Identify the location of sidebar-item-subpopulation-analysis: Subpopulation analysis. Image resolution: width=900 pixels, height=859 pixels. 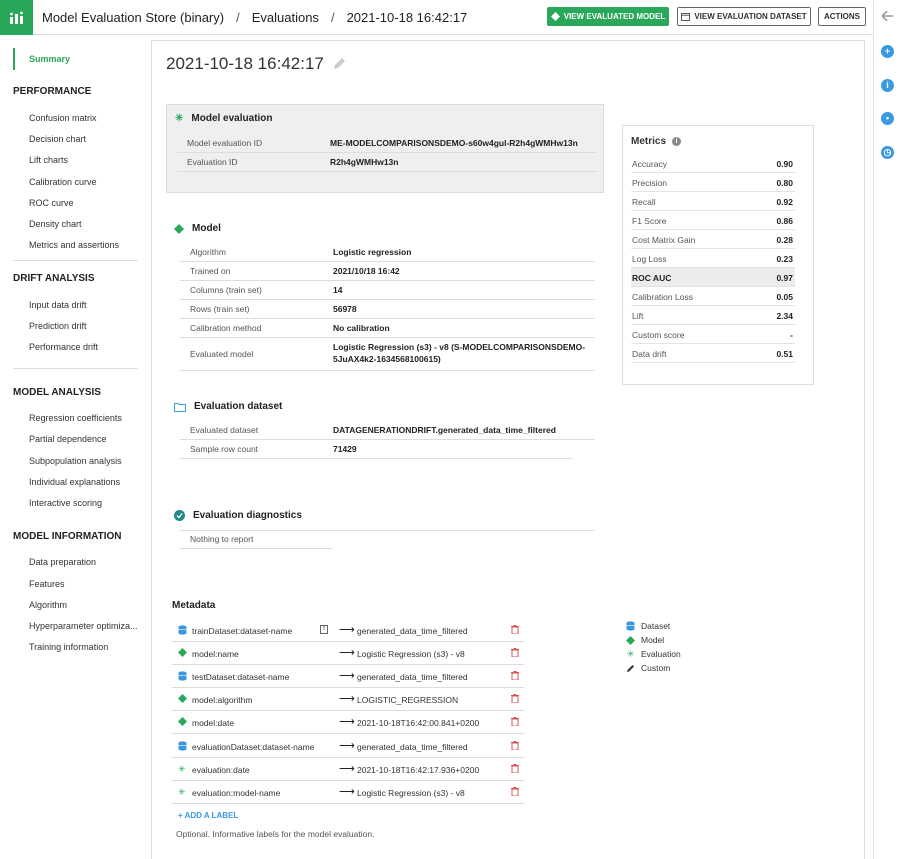
(75, 461).